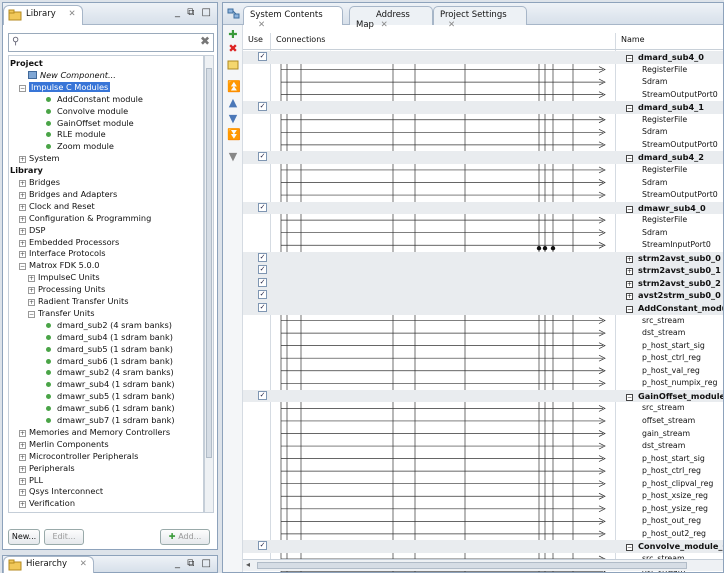 The width and height of the screenshot is (724, 573). Describe the element at coordinates (483, 295) in the screenshot. I see `table-row: ✓ + avst2strm_sub0_0` at that location.